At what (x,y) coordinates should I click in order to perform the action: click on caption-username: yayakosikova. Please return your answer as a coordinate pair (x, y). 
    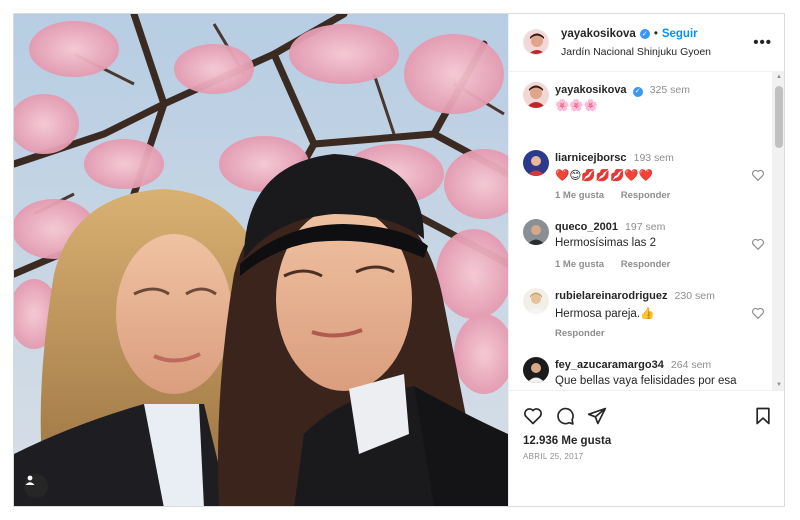
    Looking at the image, I should click on (591, 90).